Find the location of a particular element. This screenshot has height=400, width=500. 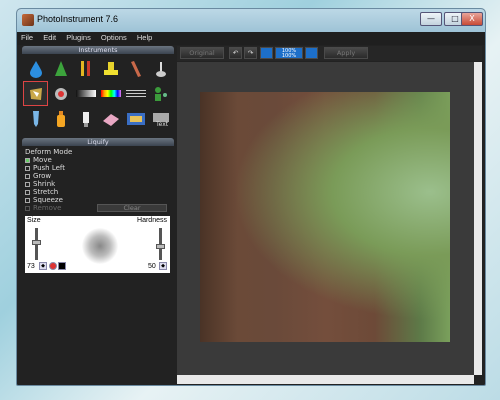

menu-help: Help is located at coordinates (144, 37).